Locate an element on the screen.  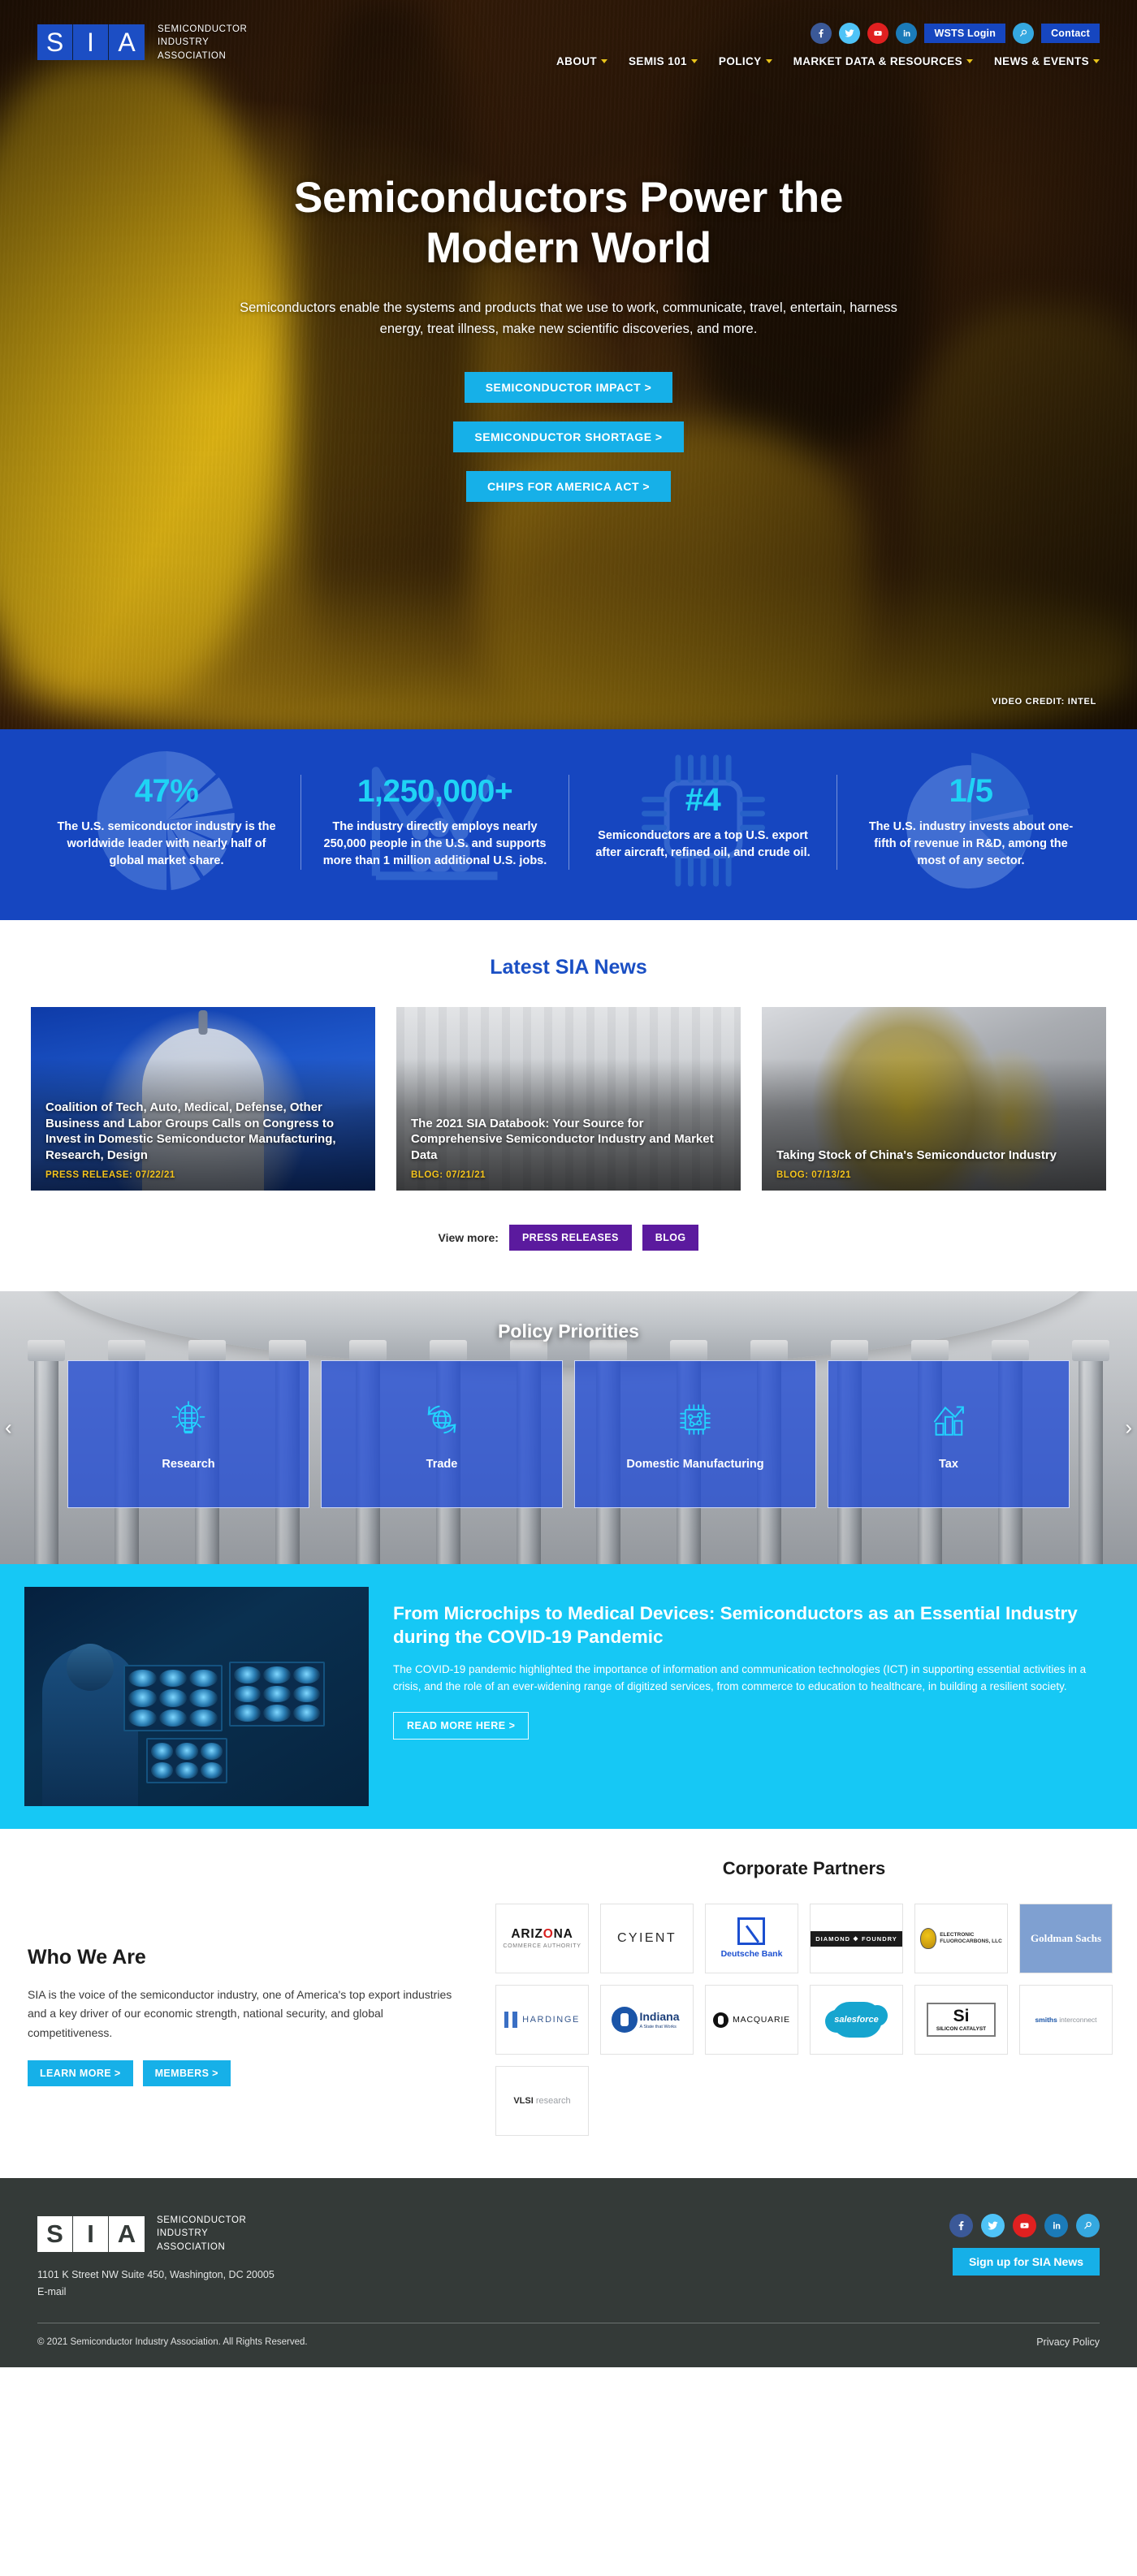
partner-name: Deutsche Bank is located at coordinates (751, 1955).